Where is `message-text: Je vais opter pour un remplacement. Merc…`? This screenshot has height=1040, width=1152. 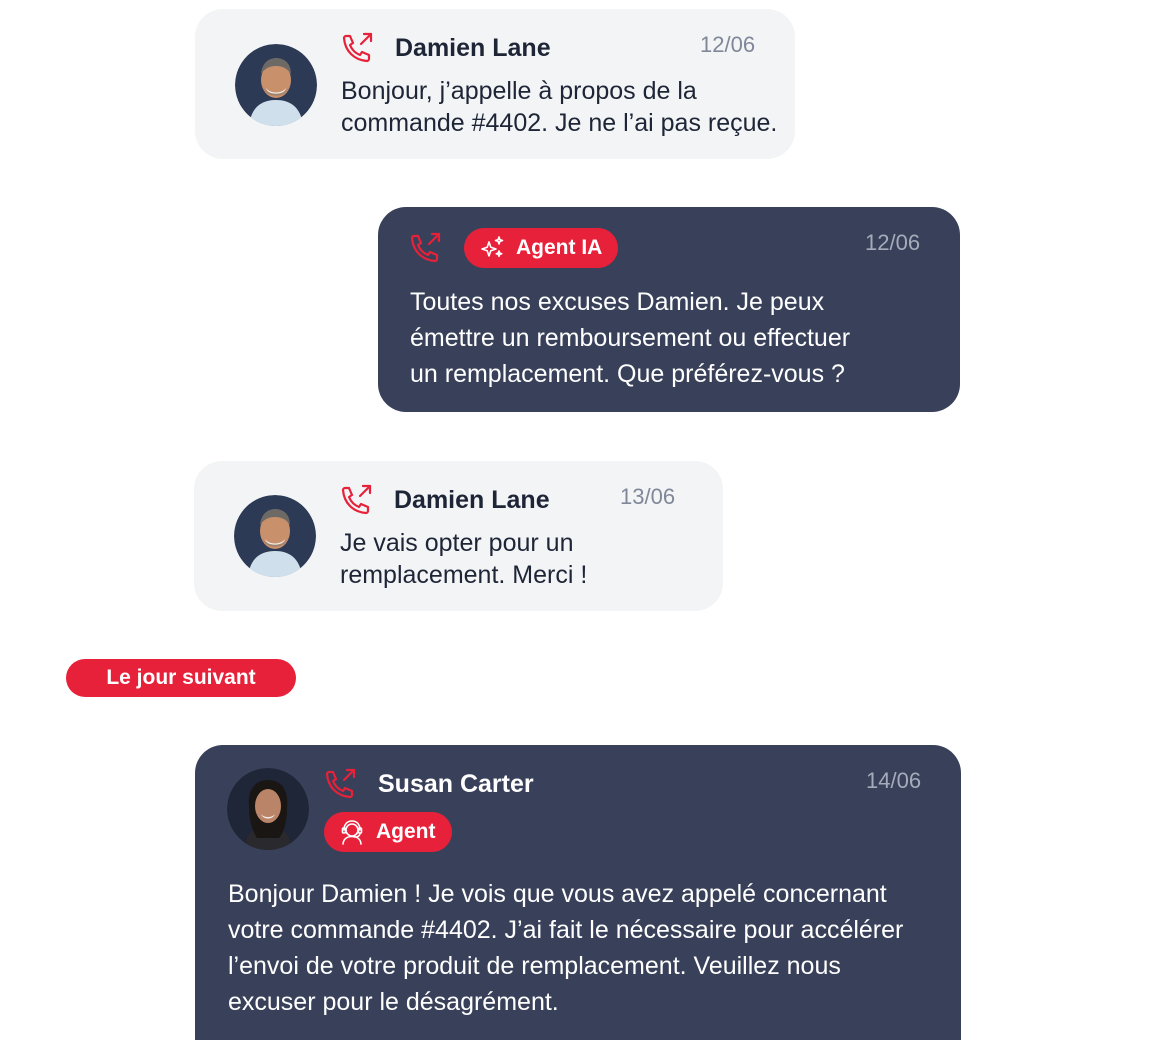
message-text: Je vais opter pour un remplacement. Merc… is located at coordinates (525, 559).